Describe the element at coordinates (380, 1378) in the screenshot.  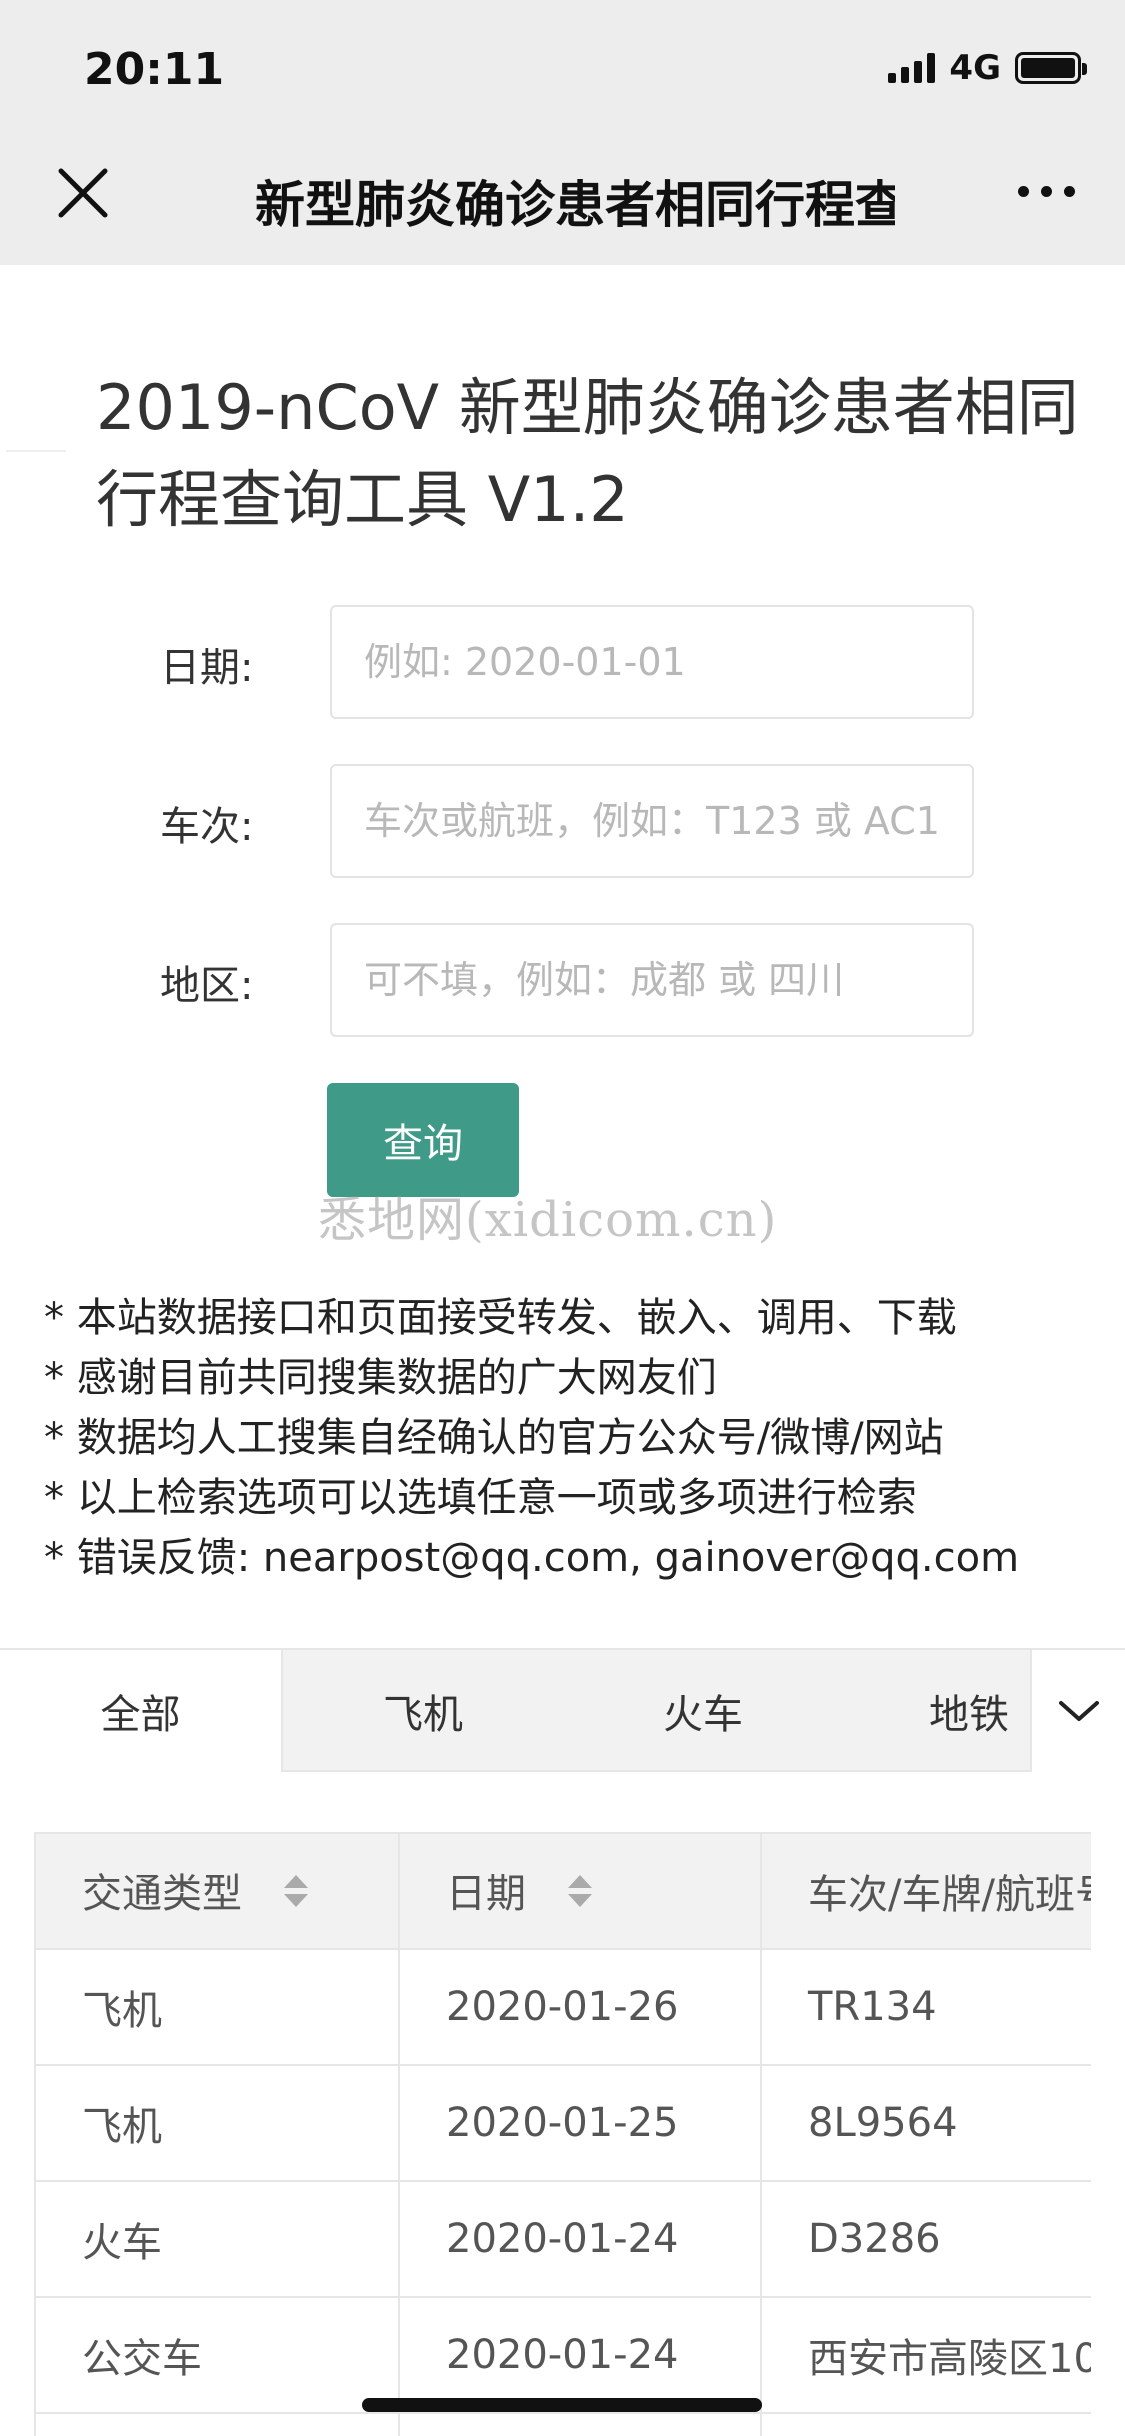
I see `note-item: * 感谢目前共同搜集数据的广大网友们` at that location.